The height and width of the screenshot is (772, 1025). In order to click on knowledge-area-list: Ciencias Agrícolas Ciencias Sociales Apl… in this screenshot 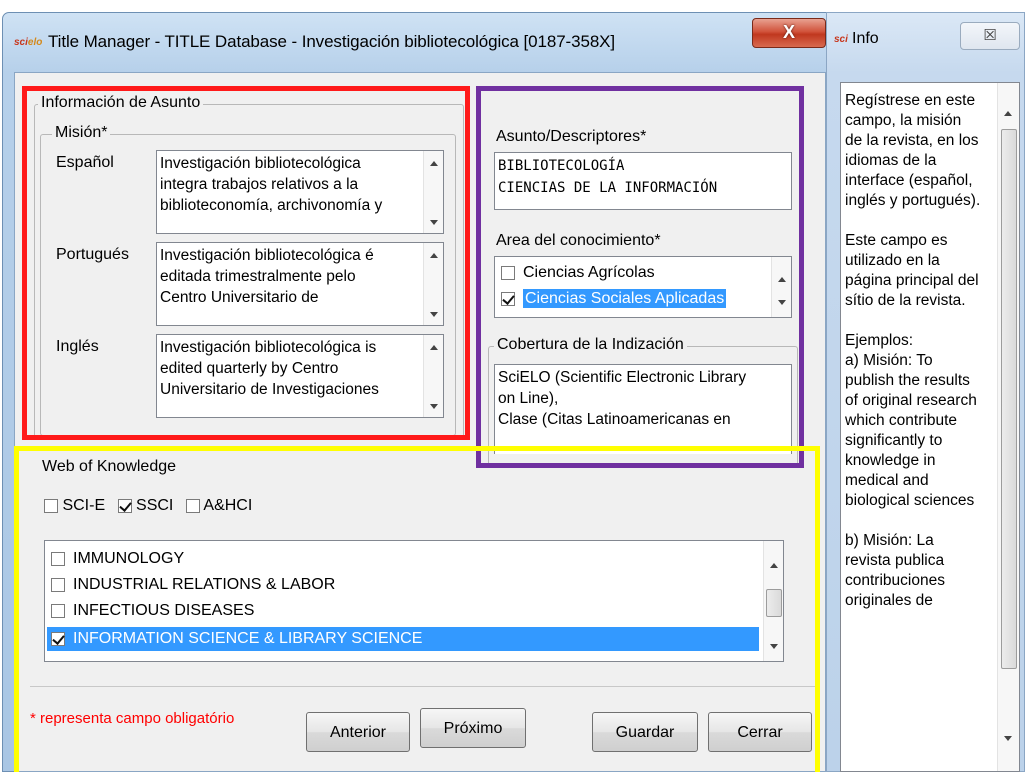, I will do `click(643, 287)`.